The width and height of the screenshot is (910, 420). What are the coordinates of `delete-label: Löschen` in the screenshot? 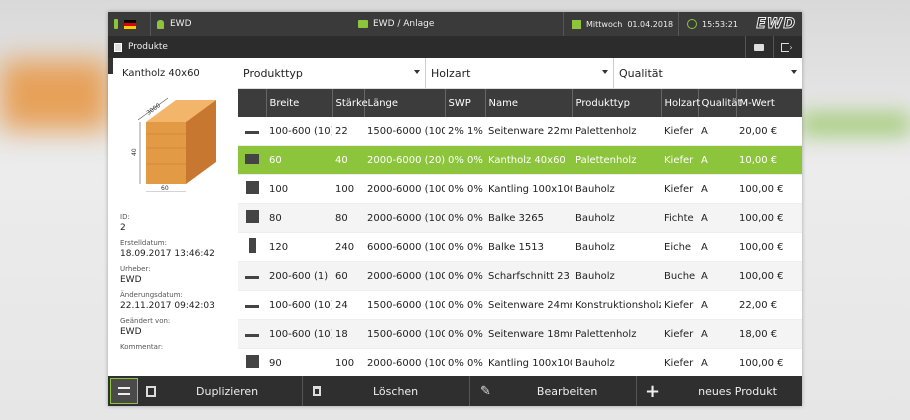 It's located at (396, 391).